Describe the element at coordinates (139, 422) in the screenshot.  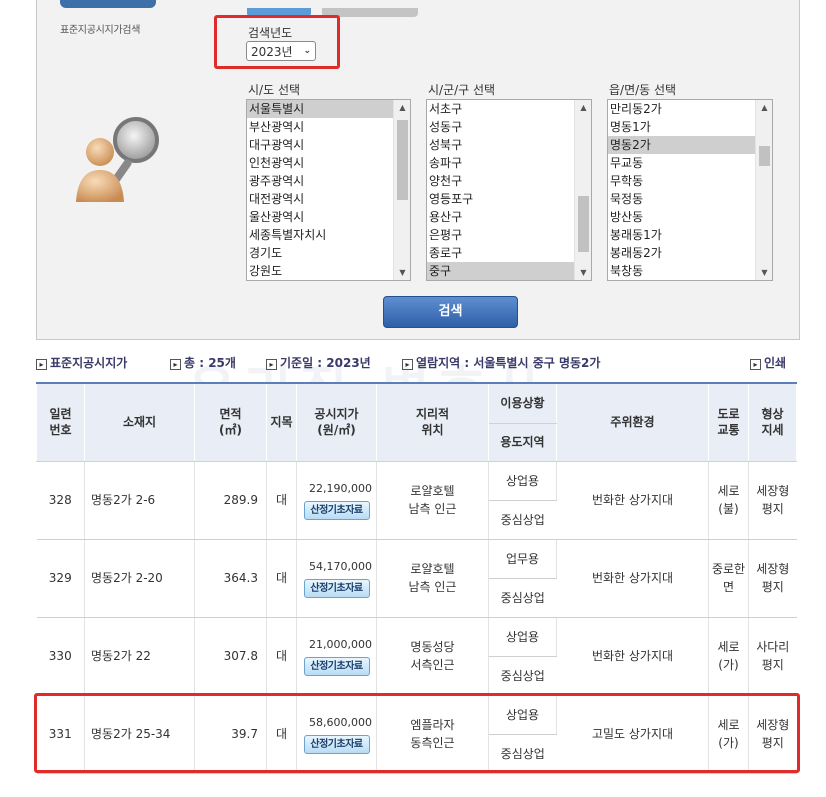
I see `header-address: 소재지` at that location.